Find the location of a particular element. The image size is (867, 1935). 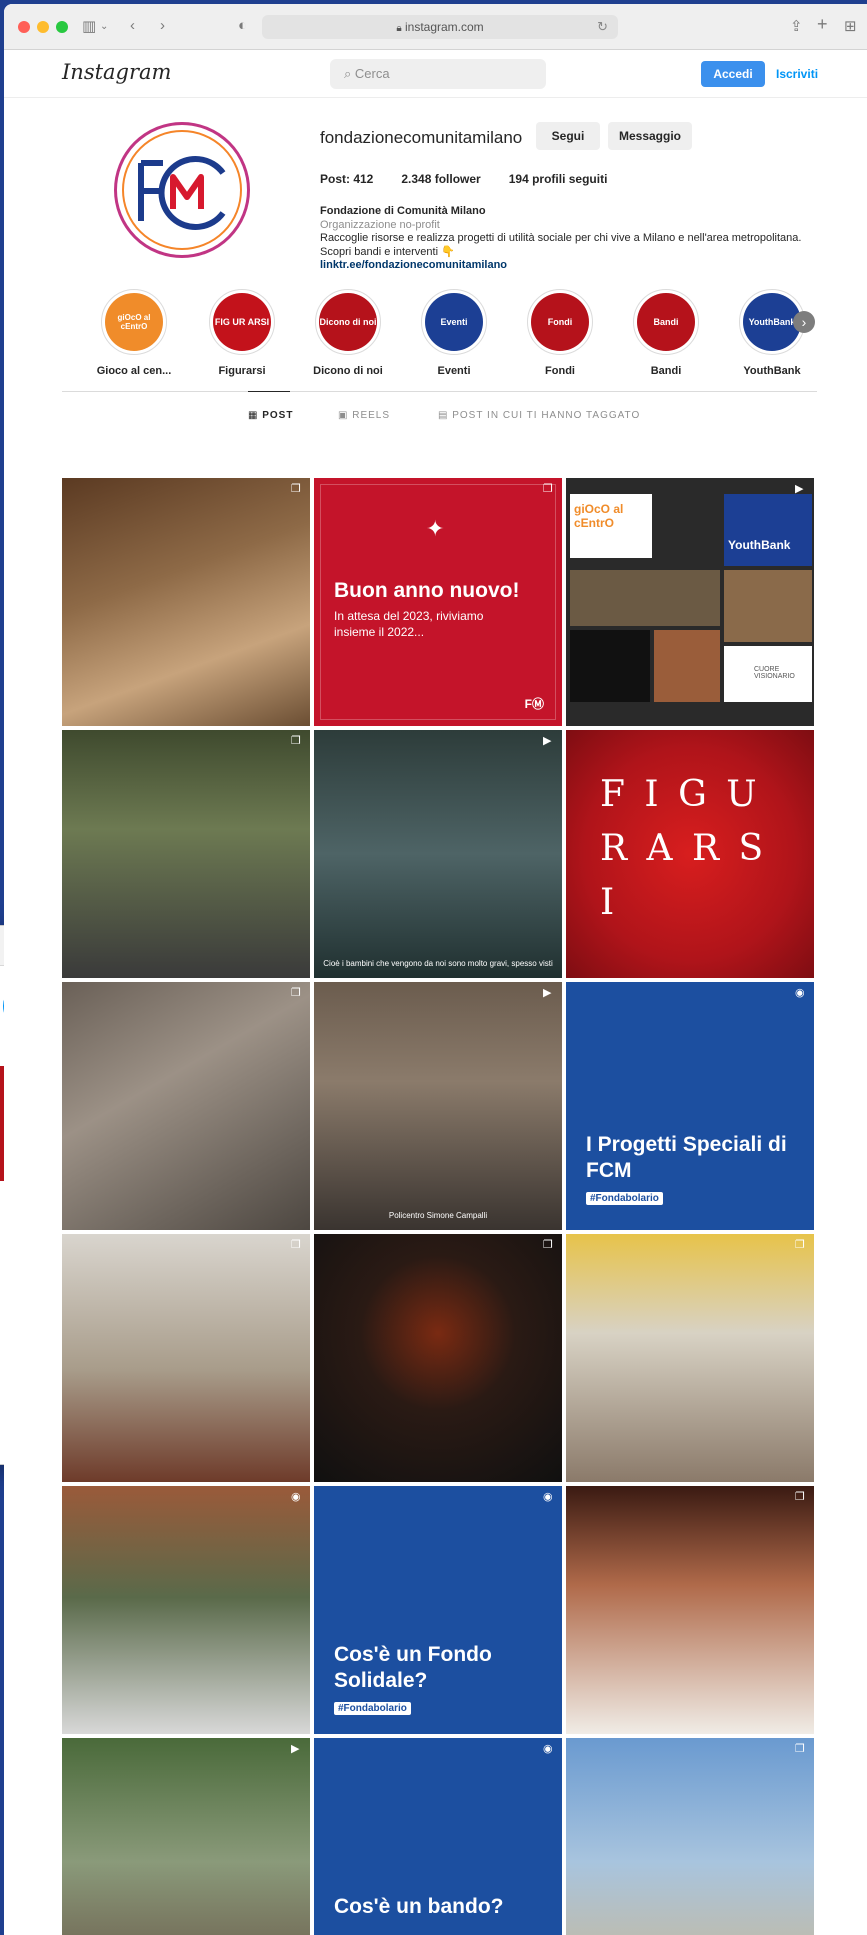

bio-name: Fondazione di Comunità Milano is located at coordinates (403, 211).